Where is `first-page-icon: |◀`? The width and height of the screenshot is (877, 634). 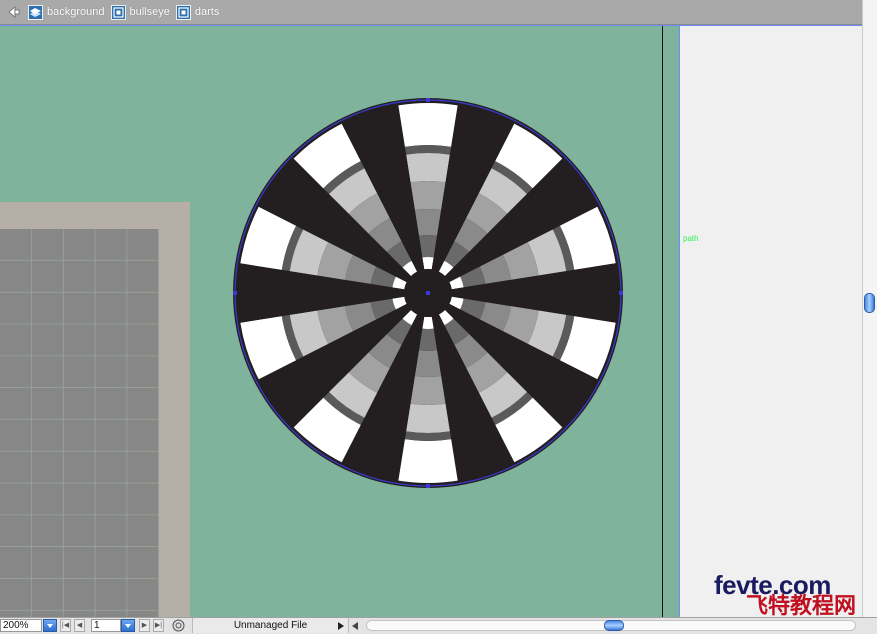
first-page-icon: |◀ is located at coordinates (65, 625).